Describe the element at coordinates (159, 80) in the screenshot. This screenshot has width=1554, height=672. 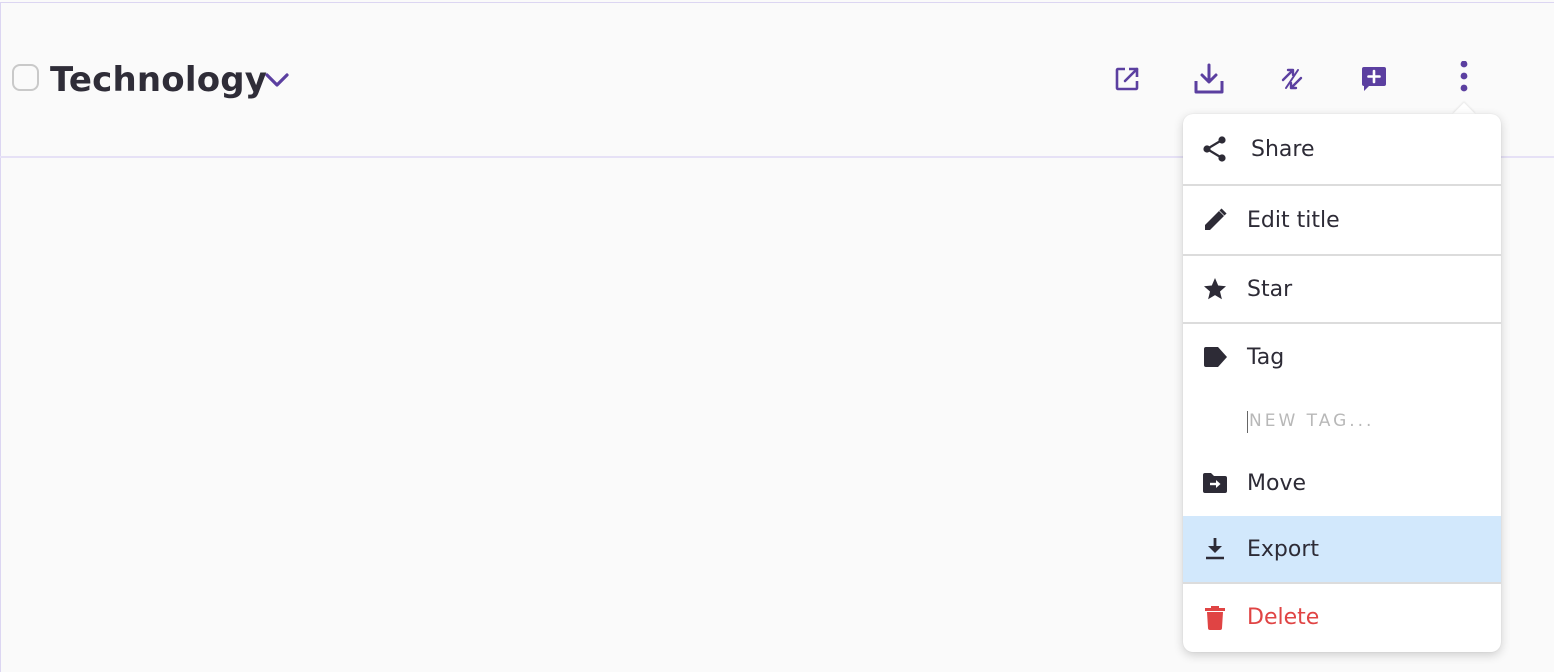
I see `page-title: Technology` at that location.